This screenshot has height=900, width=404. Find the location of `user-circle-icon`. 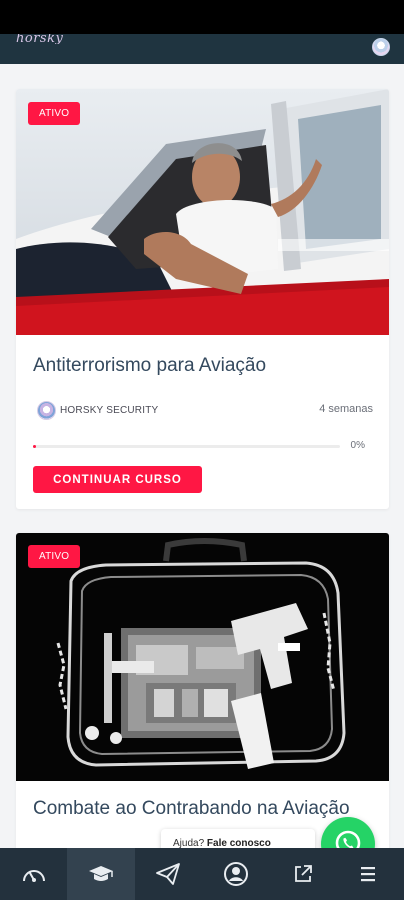

user-circle-icon is located at coordinates (235, 874).